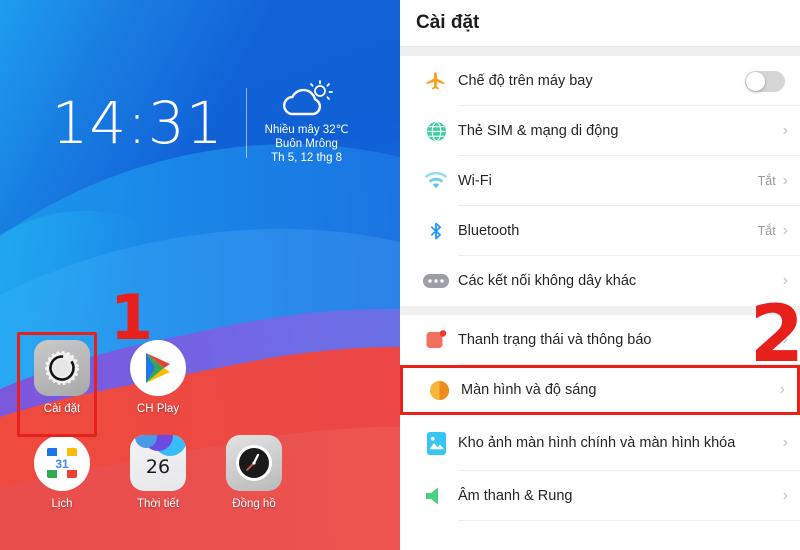  Describe the element at coordinates (436, 443) in the screenshot. I see `wallpaper-icon` at that location.